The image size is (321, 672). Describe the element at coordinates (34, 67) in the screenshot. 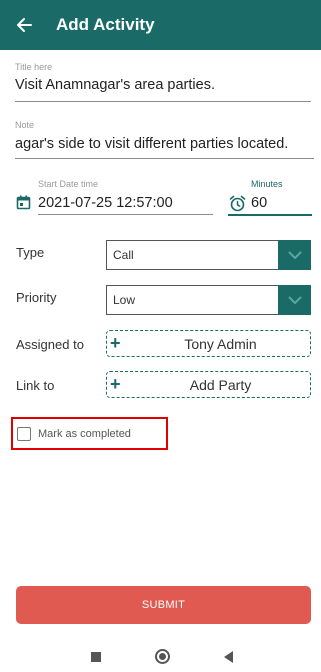

I see `title-field-label: Title here` at that location.